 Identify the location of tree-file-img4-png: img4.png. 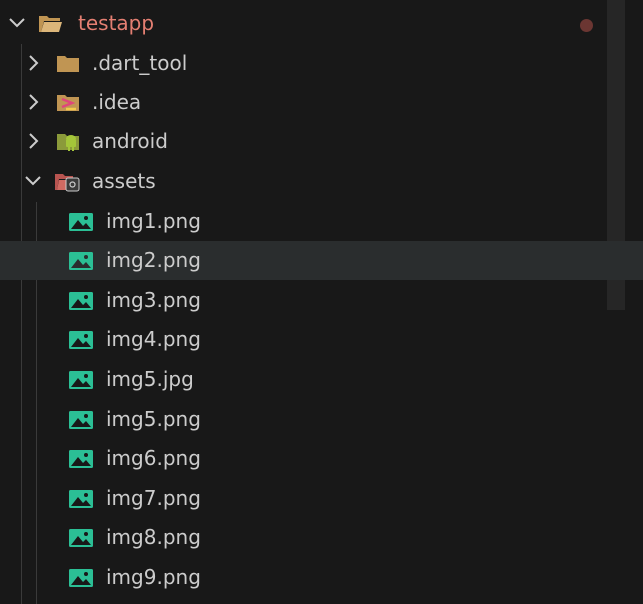
(303, 339).